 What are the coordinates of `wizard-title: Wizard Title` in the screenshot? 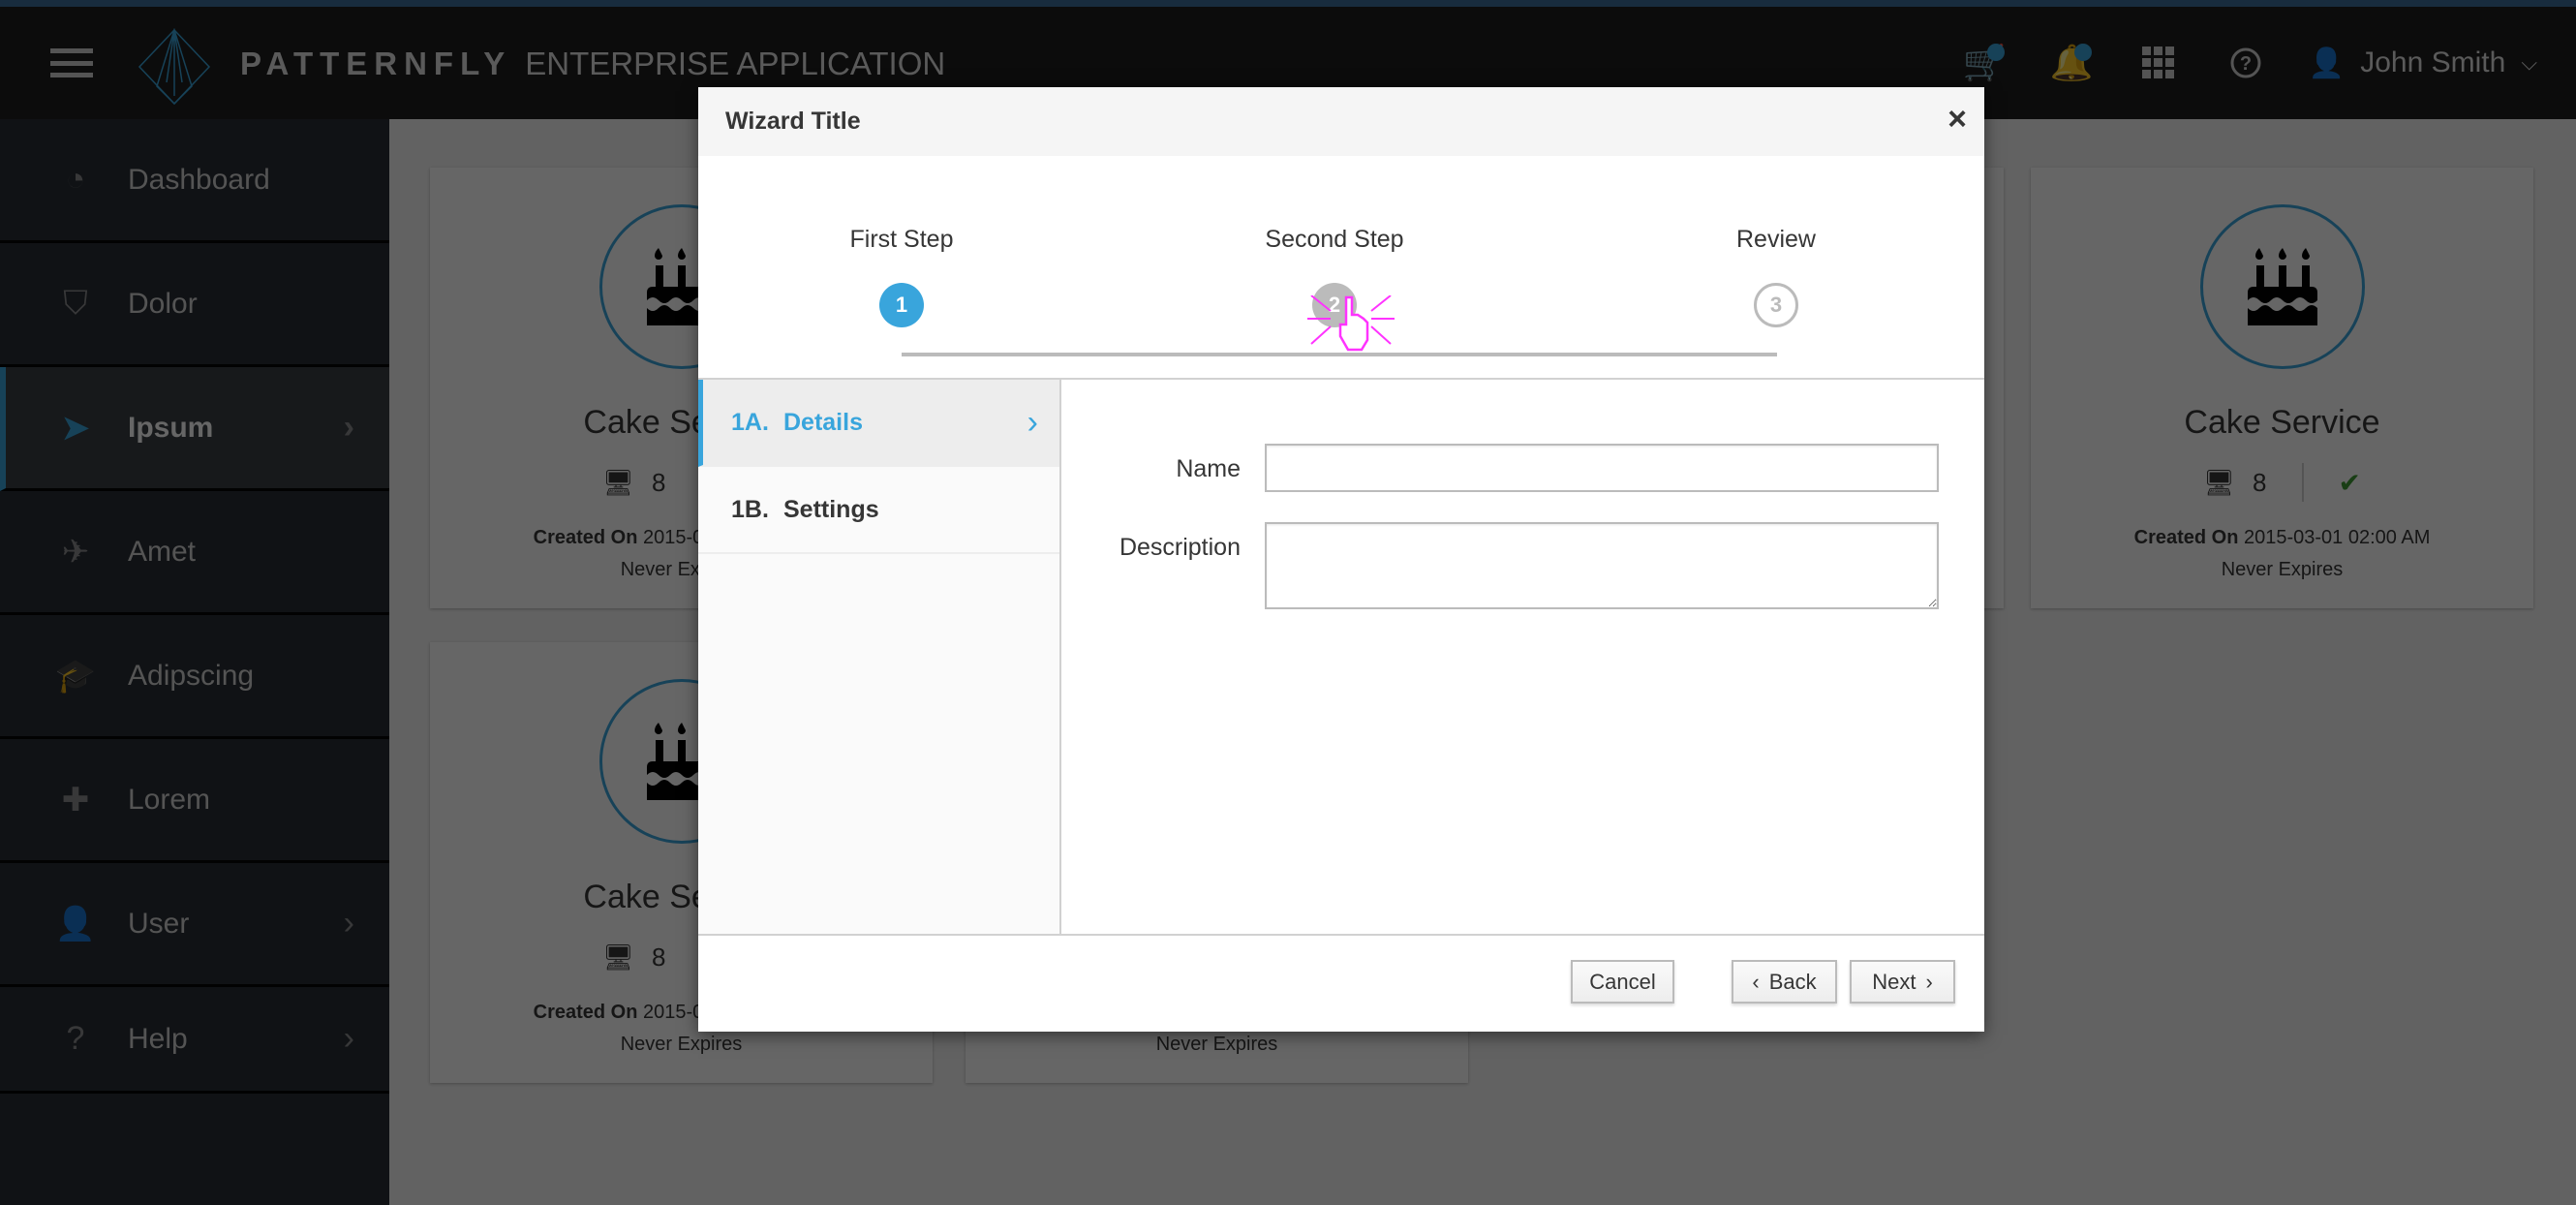 It's located at (793, 122).